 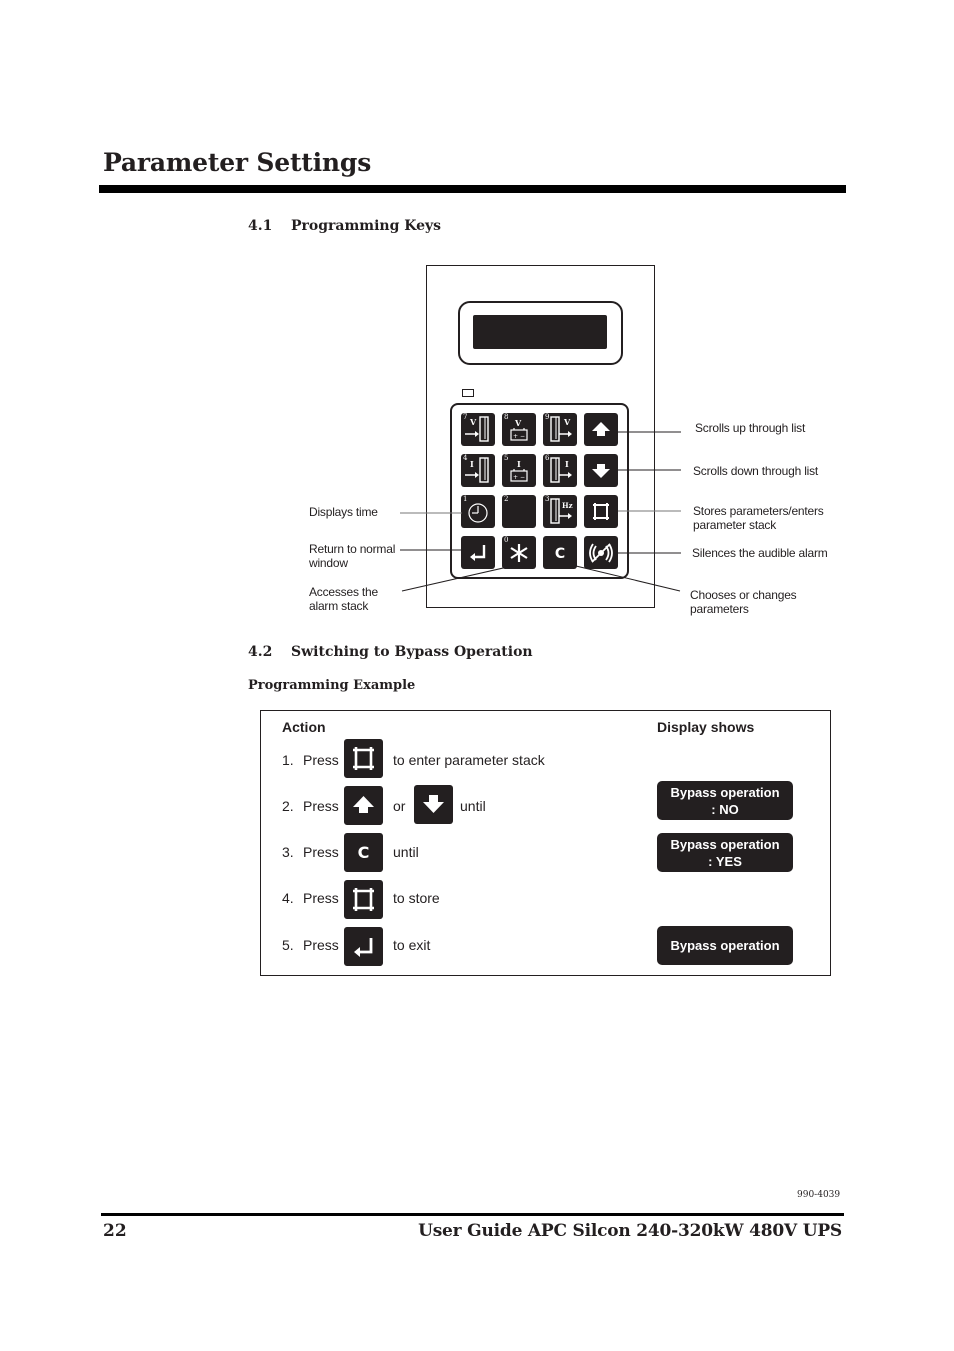 I want to click on step-index: 2., so click(x=288, y=806).